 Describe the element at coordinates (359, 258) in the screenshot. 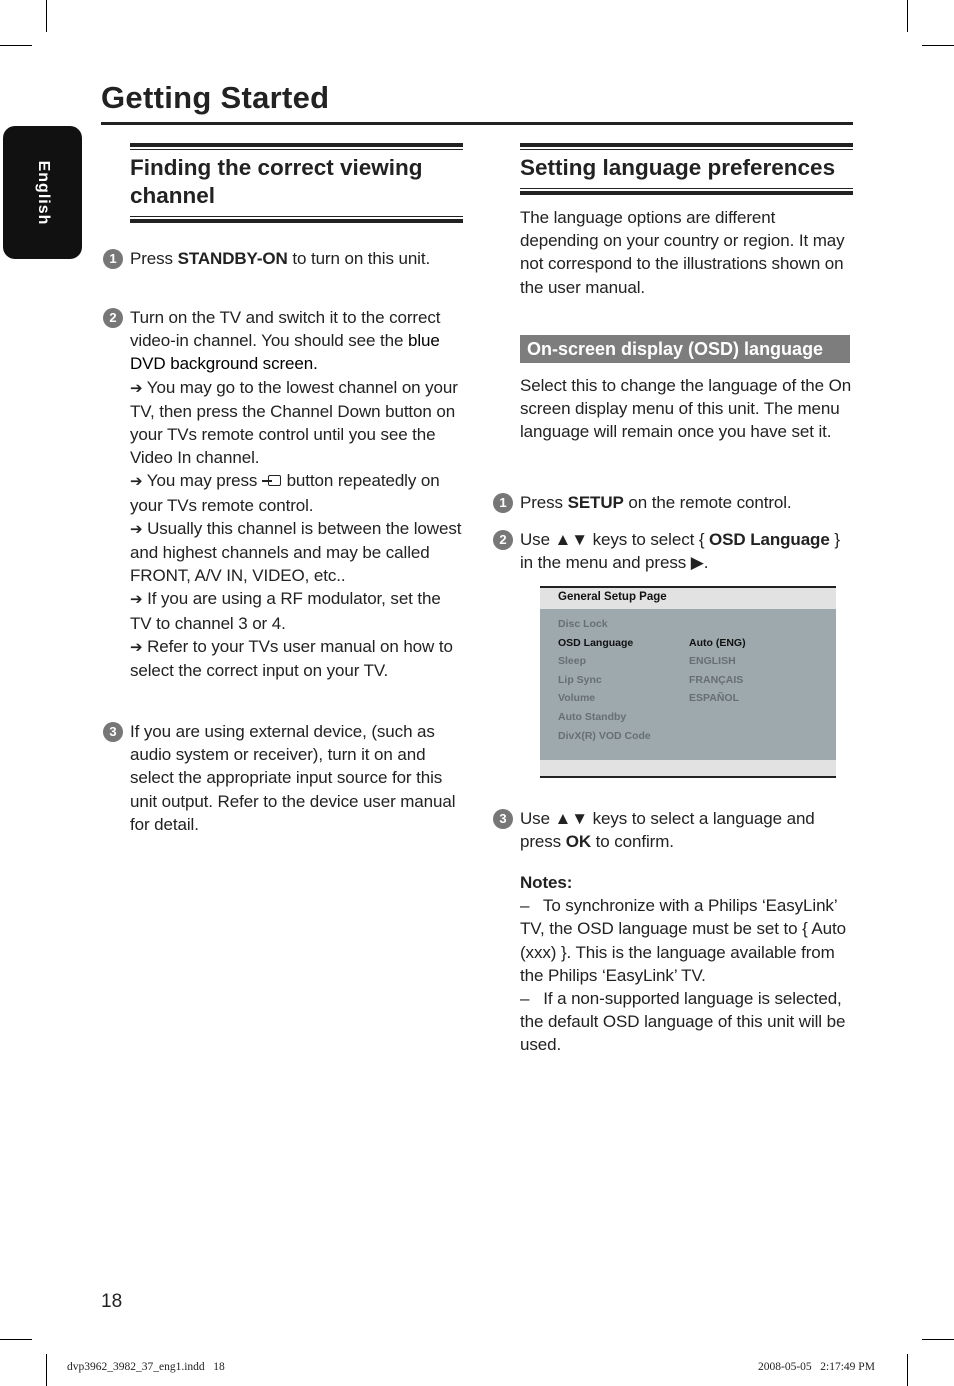

I see `step-text: to turn on this unit.` at that location.